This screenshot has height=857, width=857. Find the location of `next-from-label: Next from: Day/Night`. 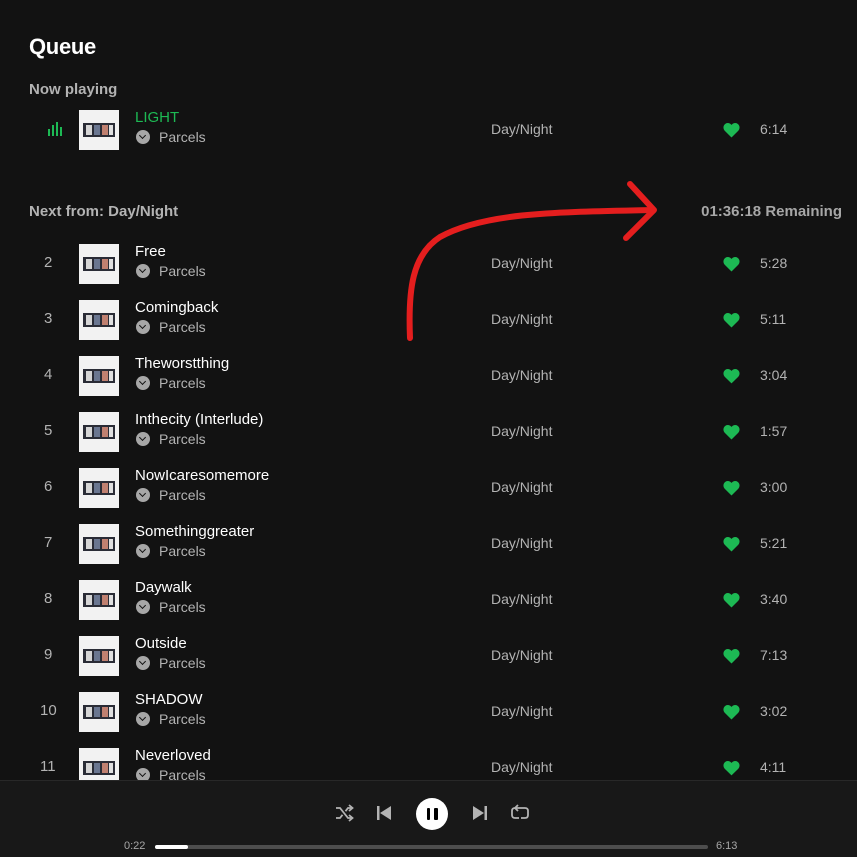

next-from-label: Next from: Day/Night is located at coordinates (104, 211).